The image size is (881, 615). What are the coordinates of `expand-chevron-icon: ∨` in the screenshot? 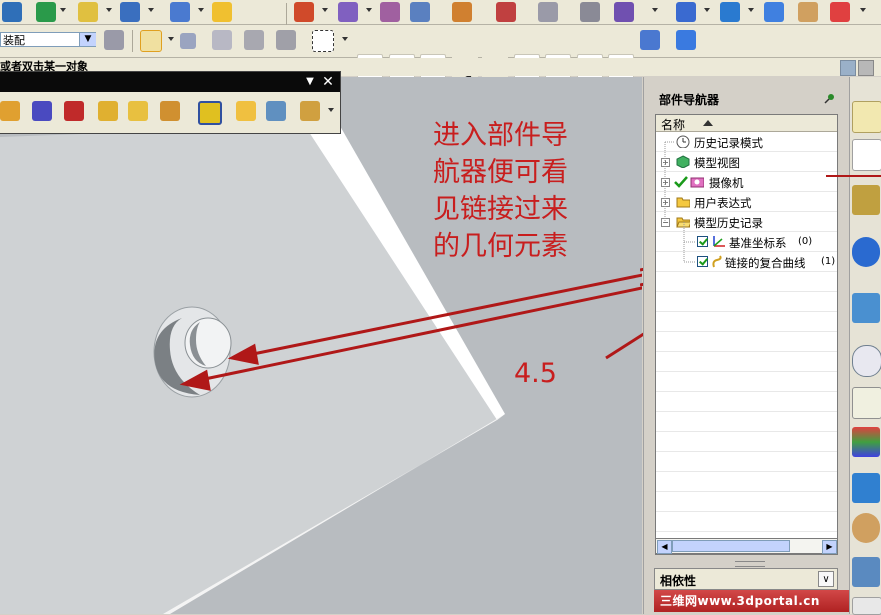 It's located at (826, 579).